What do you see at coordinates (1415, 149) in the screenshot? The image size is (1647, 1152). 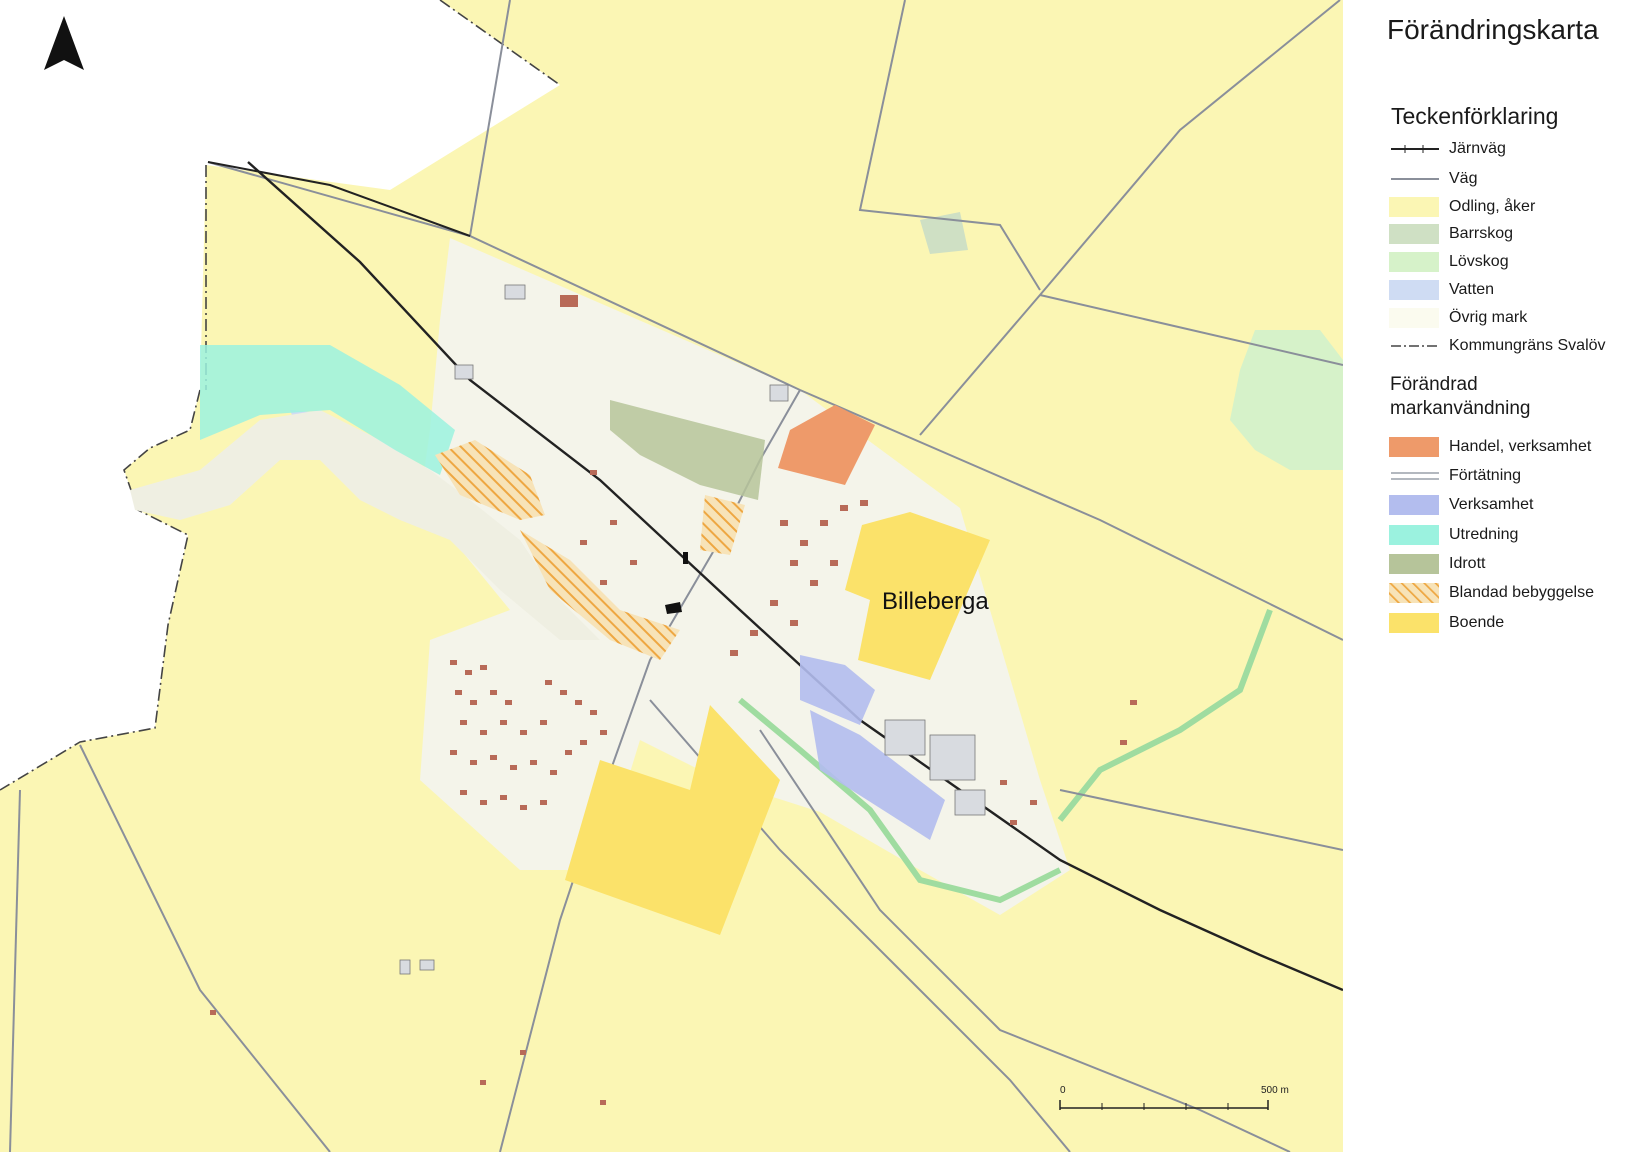 I see `railway-symbol-icon` at bounding box center [1415, 149].